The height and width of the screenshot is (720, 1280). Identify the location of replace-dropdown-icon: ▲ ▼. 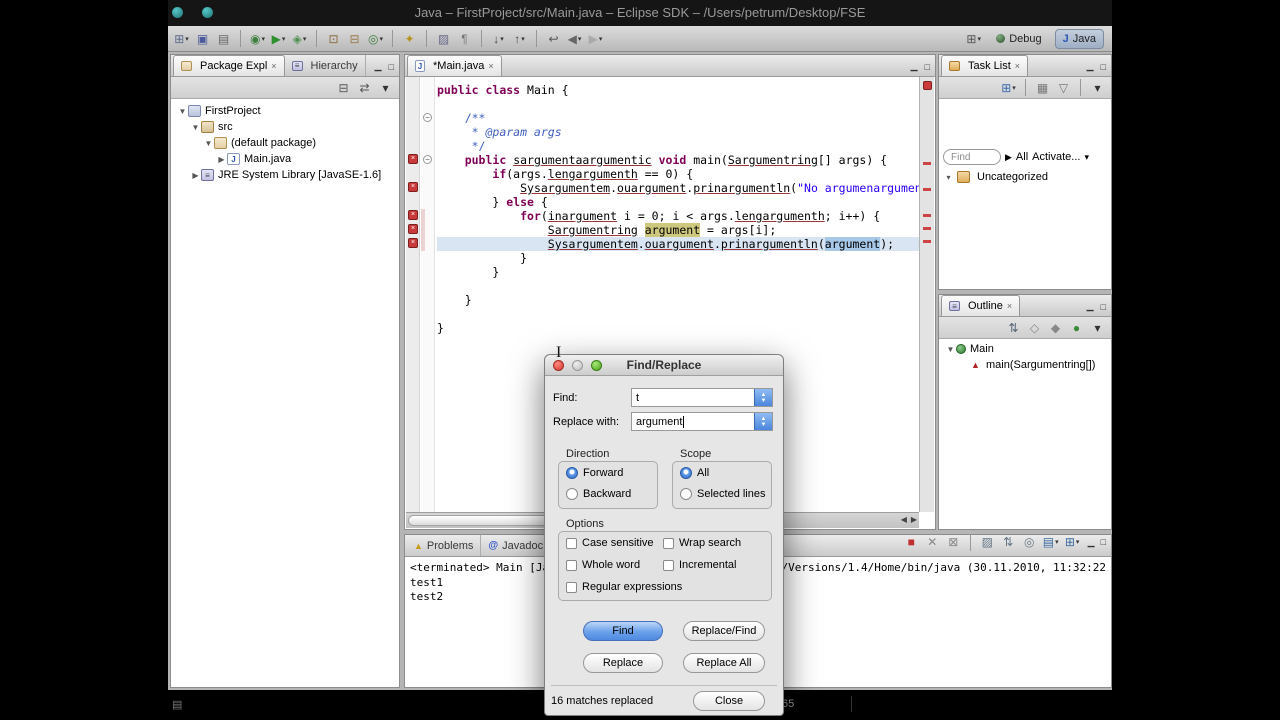
(763, 421).